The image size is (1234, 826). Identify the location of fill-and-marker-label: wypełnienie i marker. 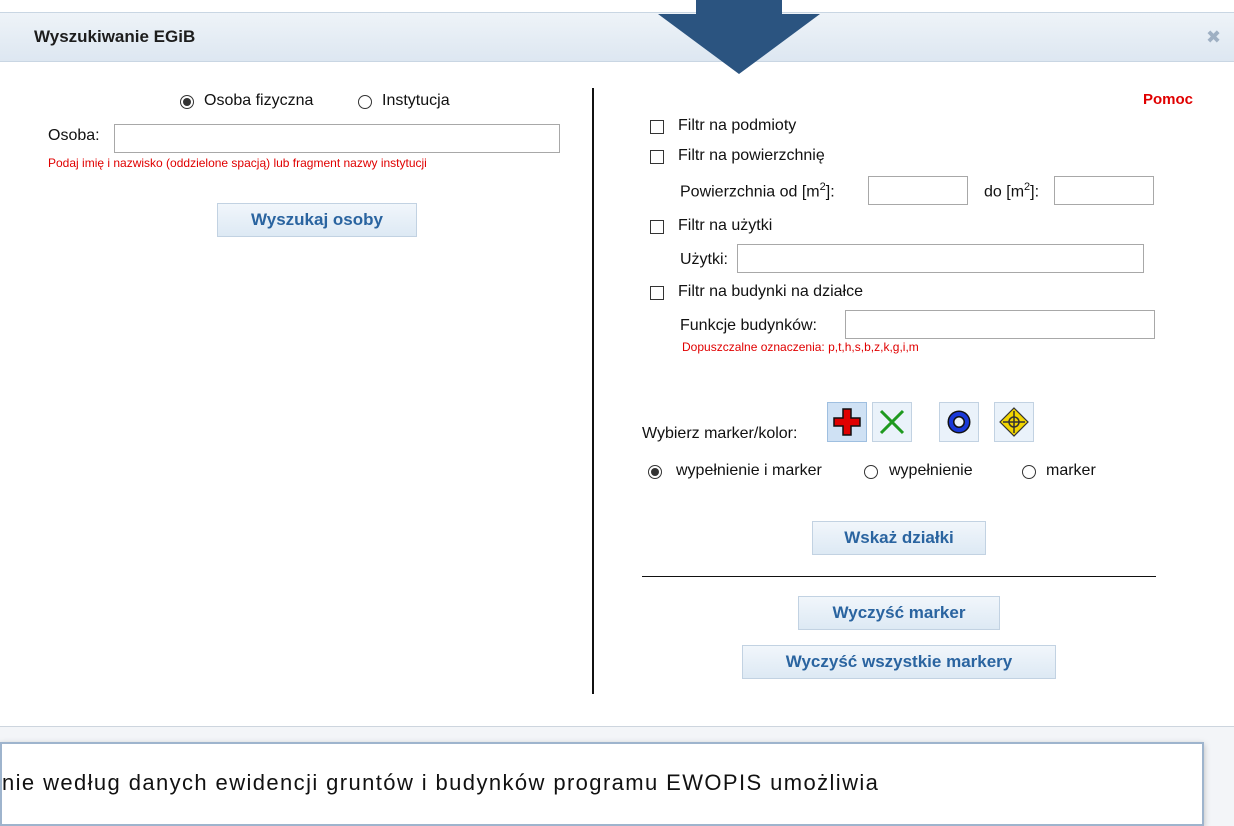
(749, 470).